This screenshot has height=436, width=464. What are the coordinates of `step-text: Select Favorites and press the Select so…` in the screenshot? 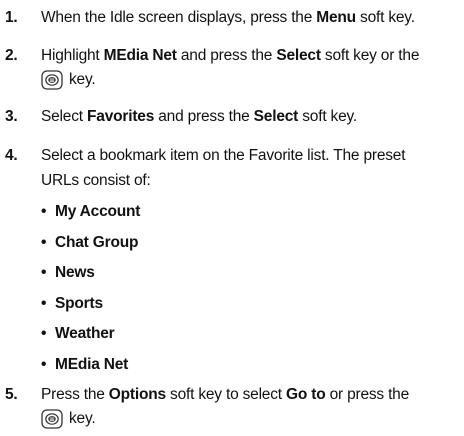 It's located at (199, 116).